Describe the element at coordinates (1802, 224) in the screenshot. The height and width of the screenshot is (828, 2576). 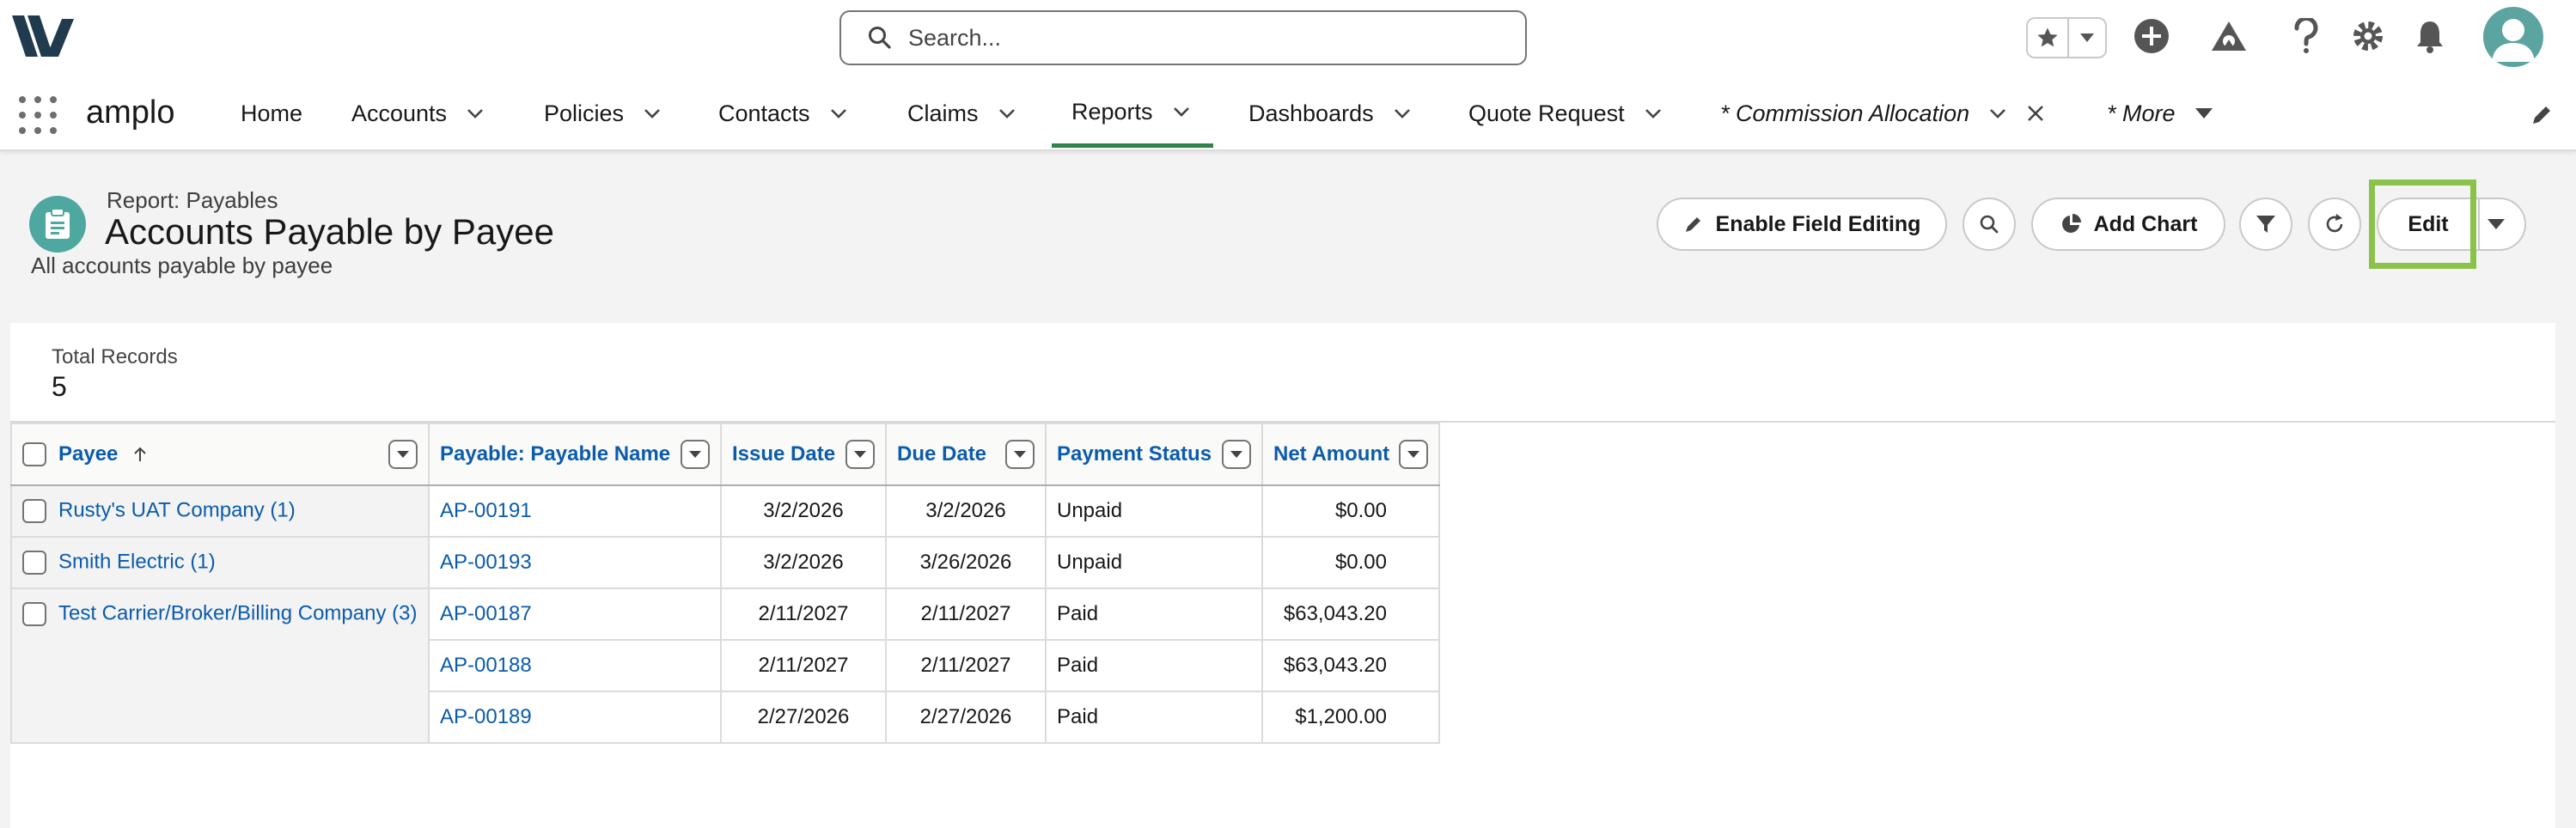
I see `enable-field-editing-button: Enable Field Editing` at that location.